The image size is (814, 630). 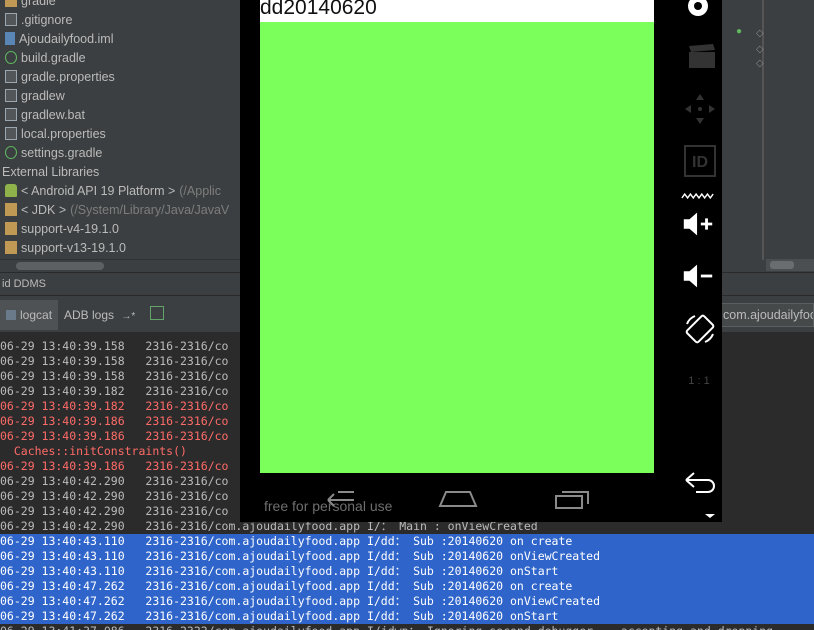 What do you see at coordinates (200, 191) in the screenshot?
I see `tree-item-path: (/Applic` at bounding box center [200, 191].